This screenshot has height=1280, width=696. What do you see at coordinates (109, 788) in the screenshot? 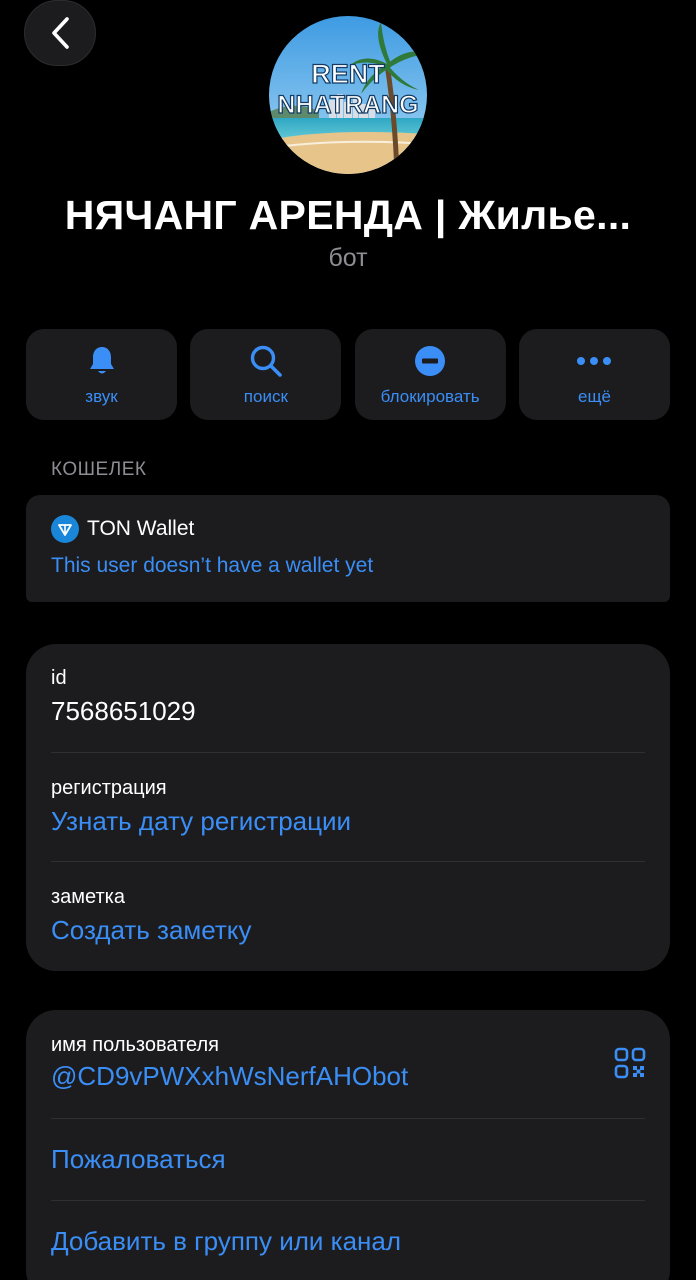
I see `registration-label: регистрация` at bounding box center [109, 788].